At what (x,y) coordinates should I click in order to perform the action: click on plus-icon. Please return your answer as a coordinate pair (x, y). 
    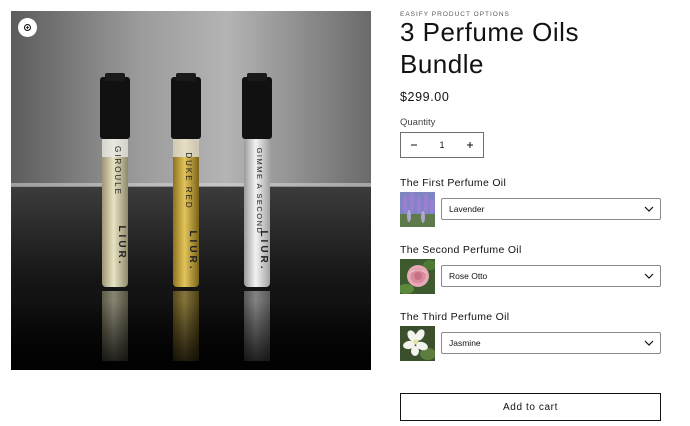
    Looking at the image, I should click on (469, 145).